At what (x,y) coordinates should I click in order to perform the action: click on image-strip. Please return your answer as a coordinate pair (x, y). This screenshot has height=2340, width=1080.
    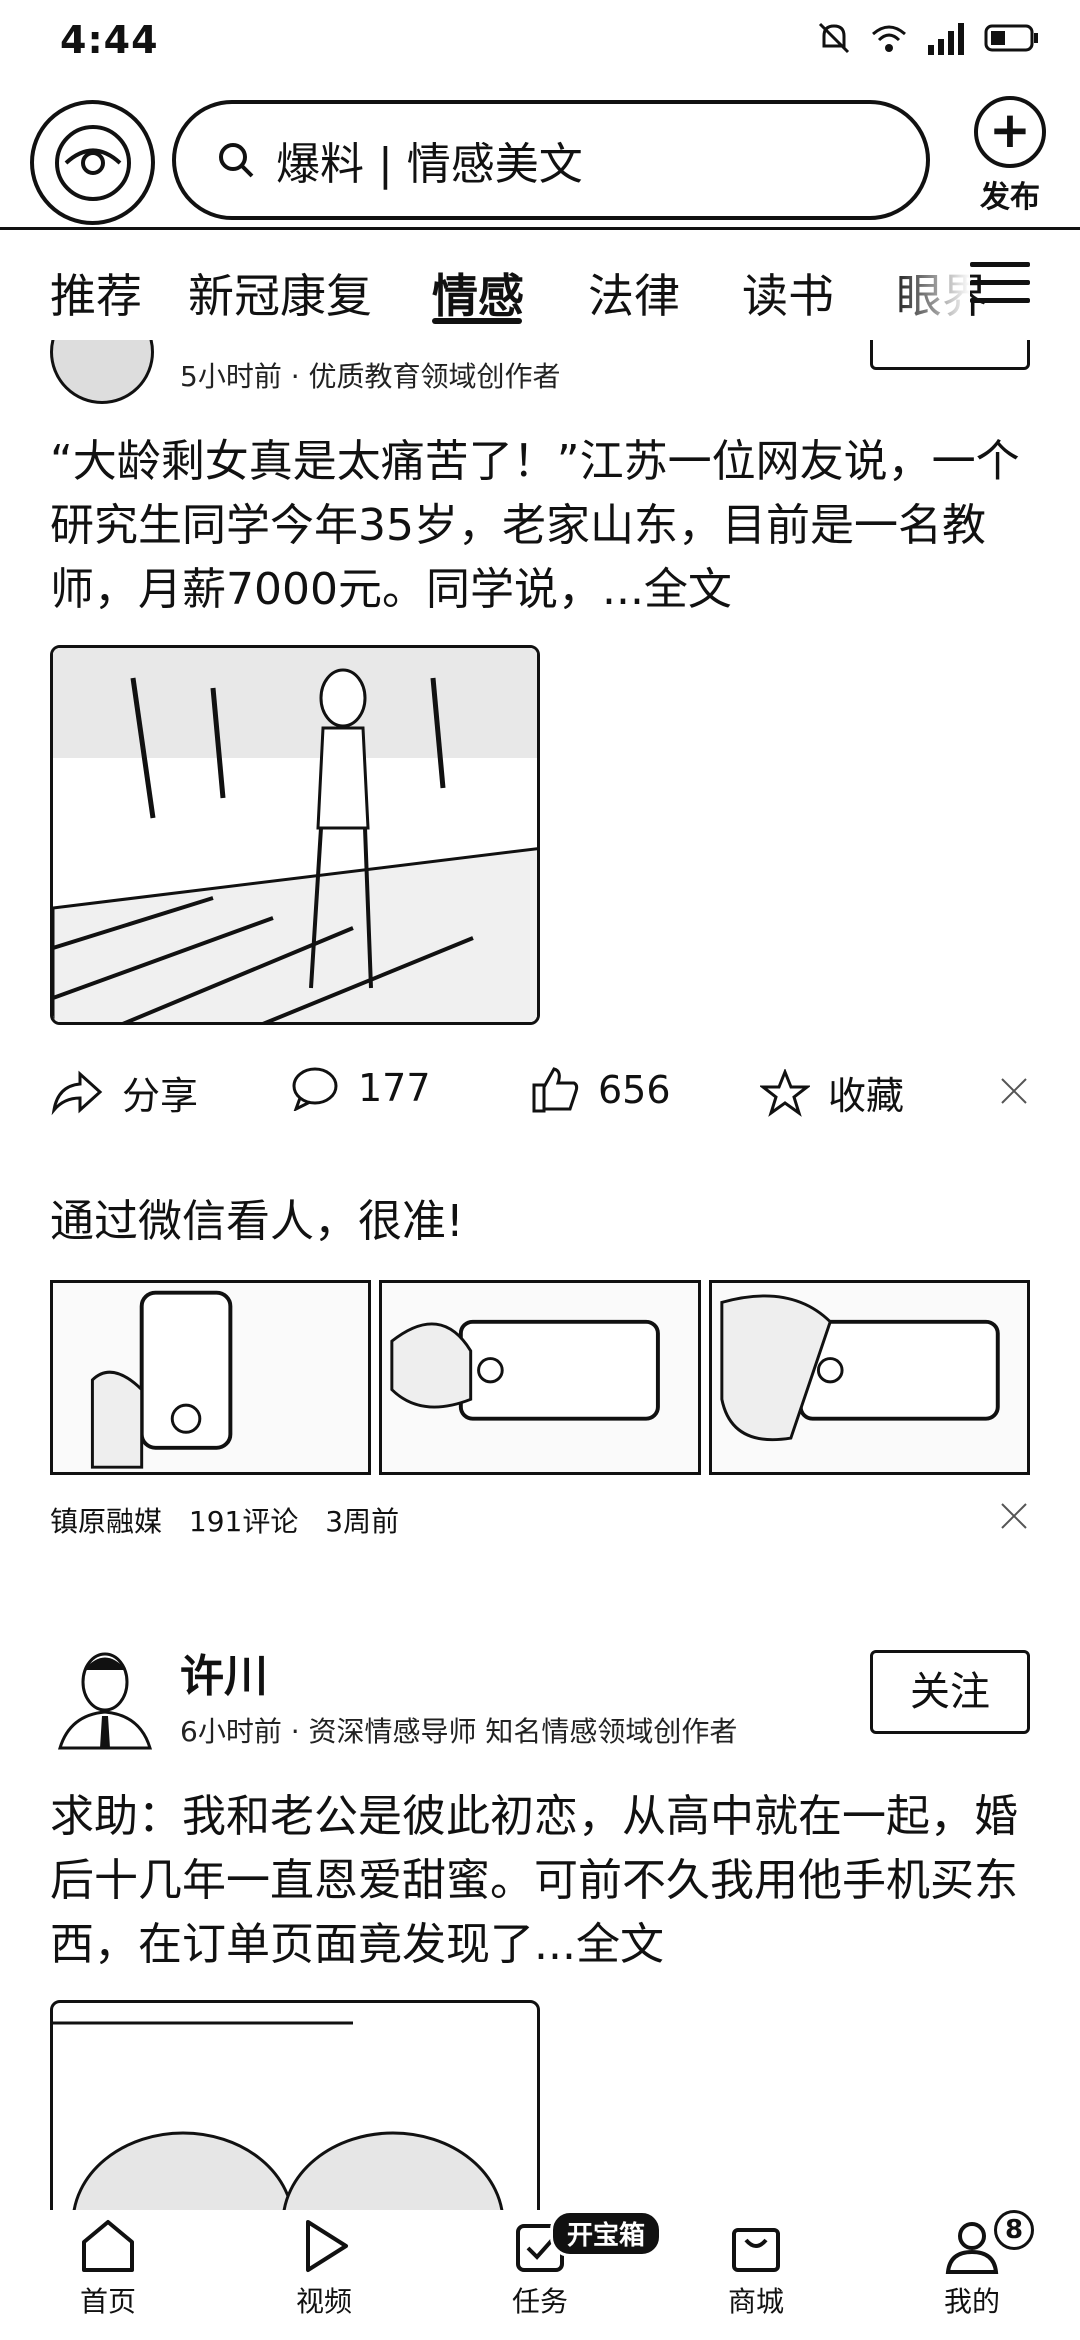
    Looking at the image, I should click on (540, 1377).